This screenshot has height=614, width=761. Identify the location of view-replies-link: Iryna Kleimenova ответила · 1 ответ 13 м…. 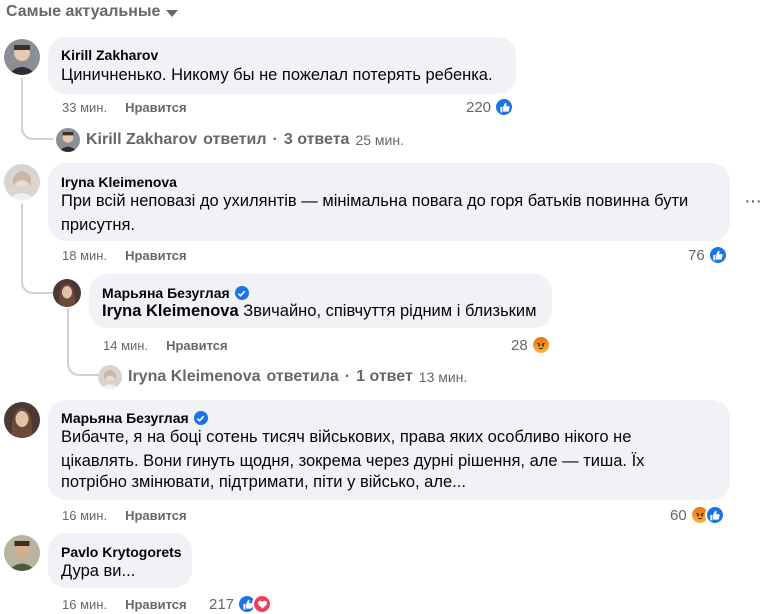
(282, 377).